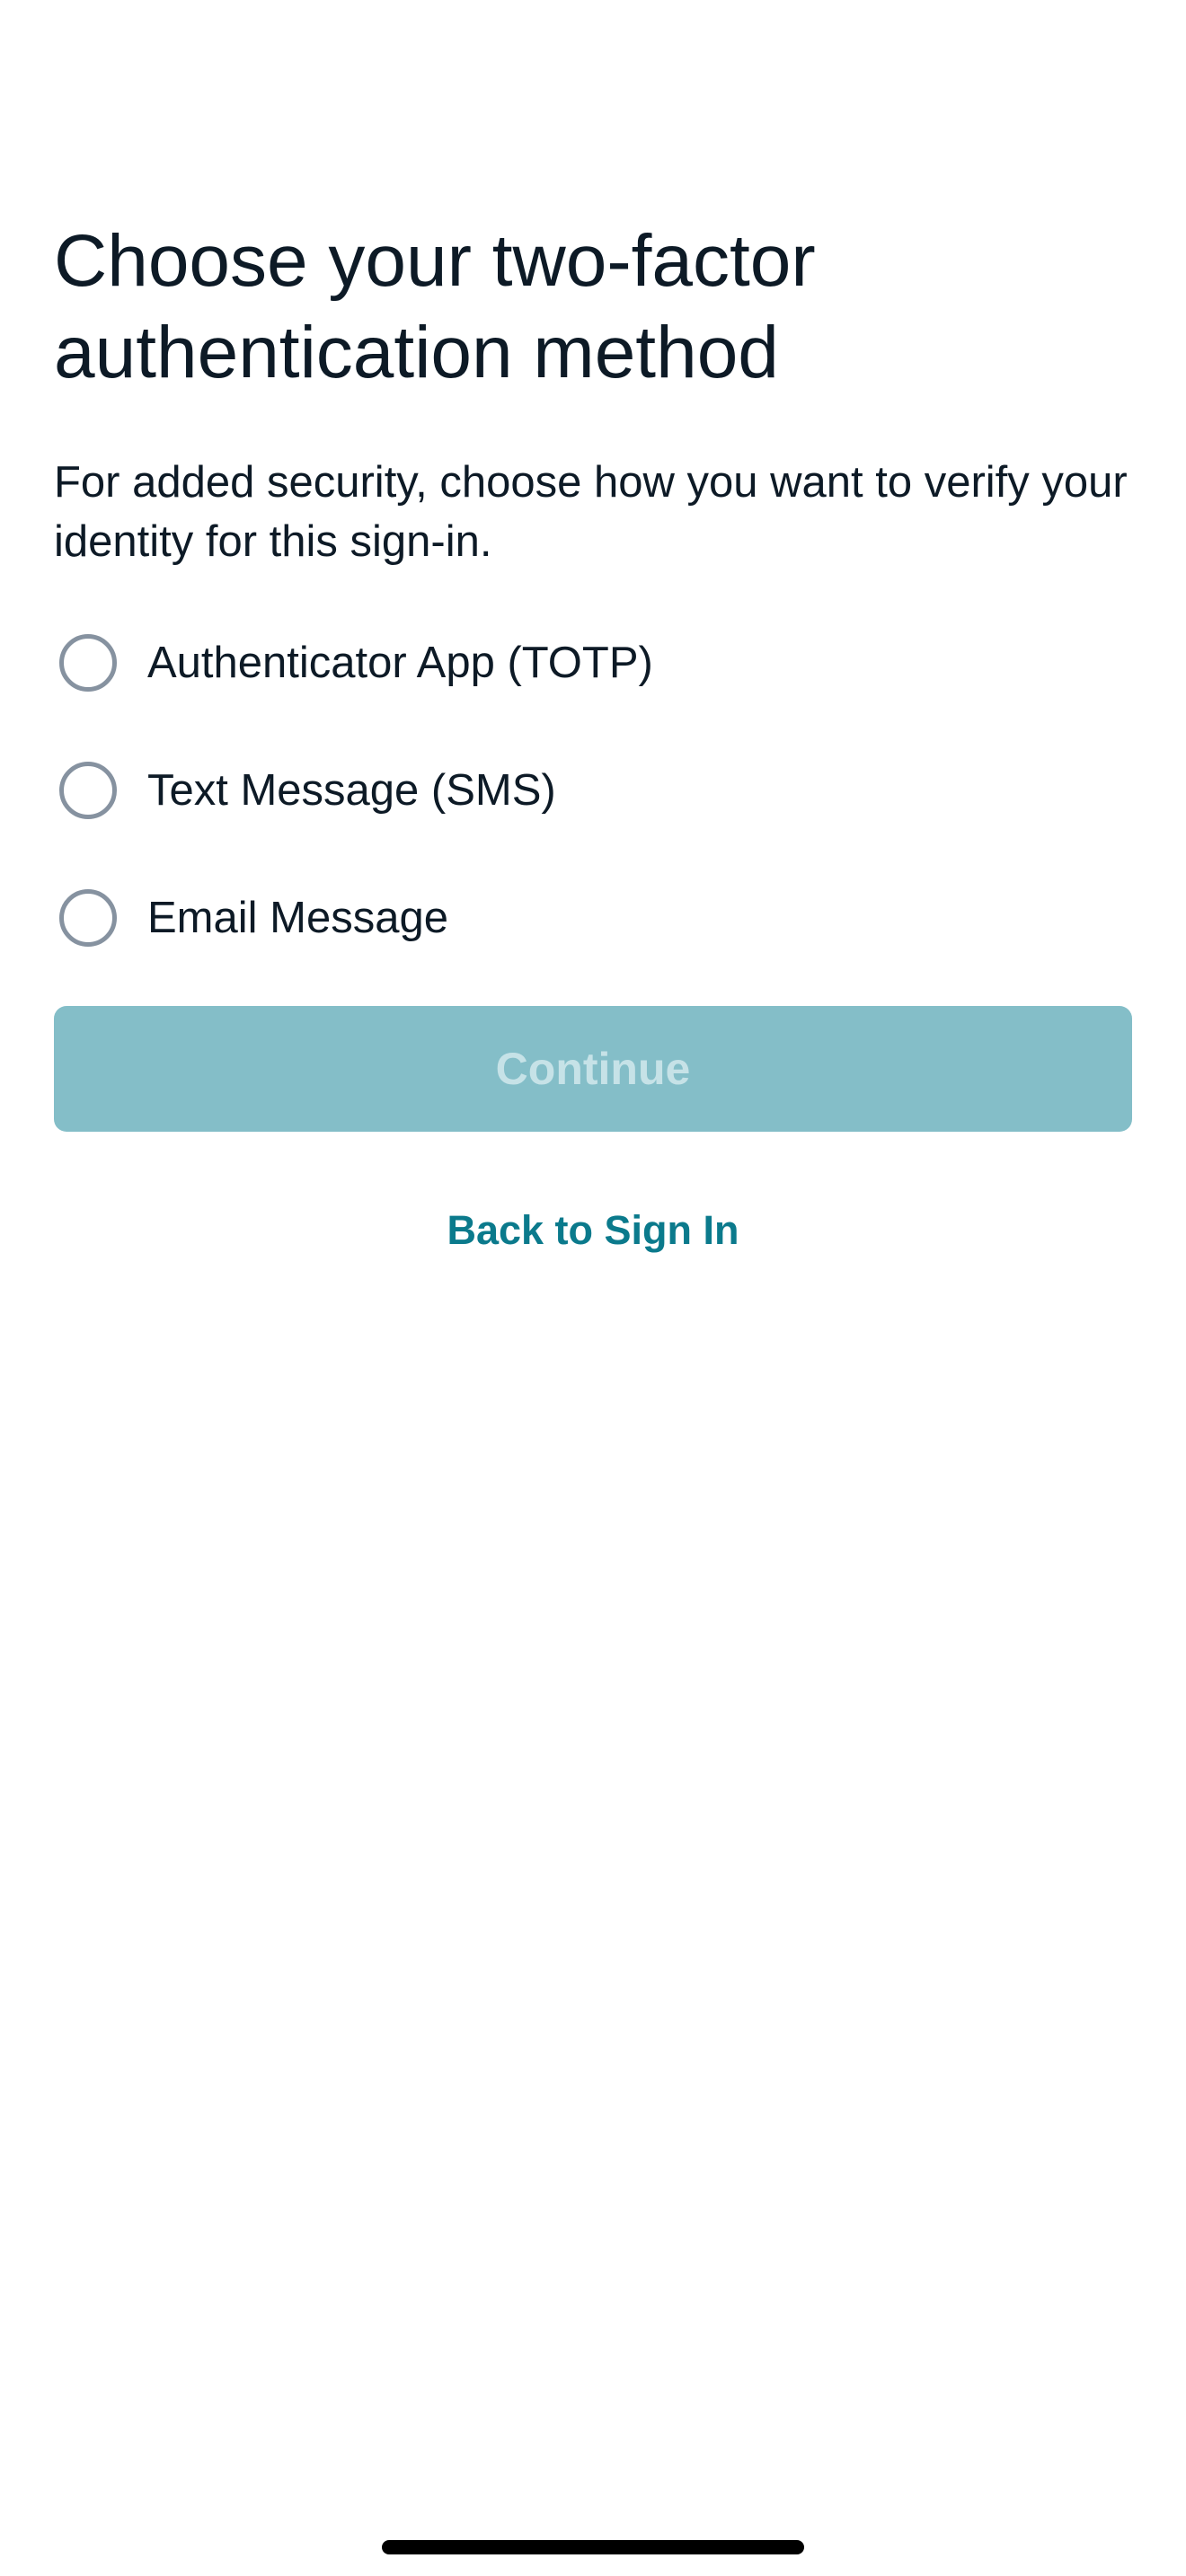 This screenshot has height=2576, width=1186. Describe the element at coordinates (351, 790) in the screenshot. I see `option-label: Text Message (SMS)` at that location.